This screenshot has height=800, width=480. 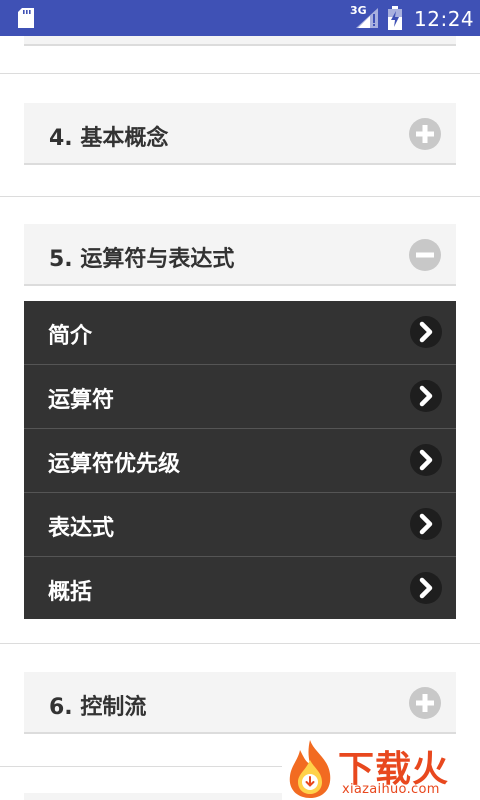 What do you see at coordinates (142, 259) in the screenshot?
I see `section-title: 5. 运算符与表达式` at bounding box center [142, 259].